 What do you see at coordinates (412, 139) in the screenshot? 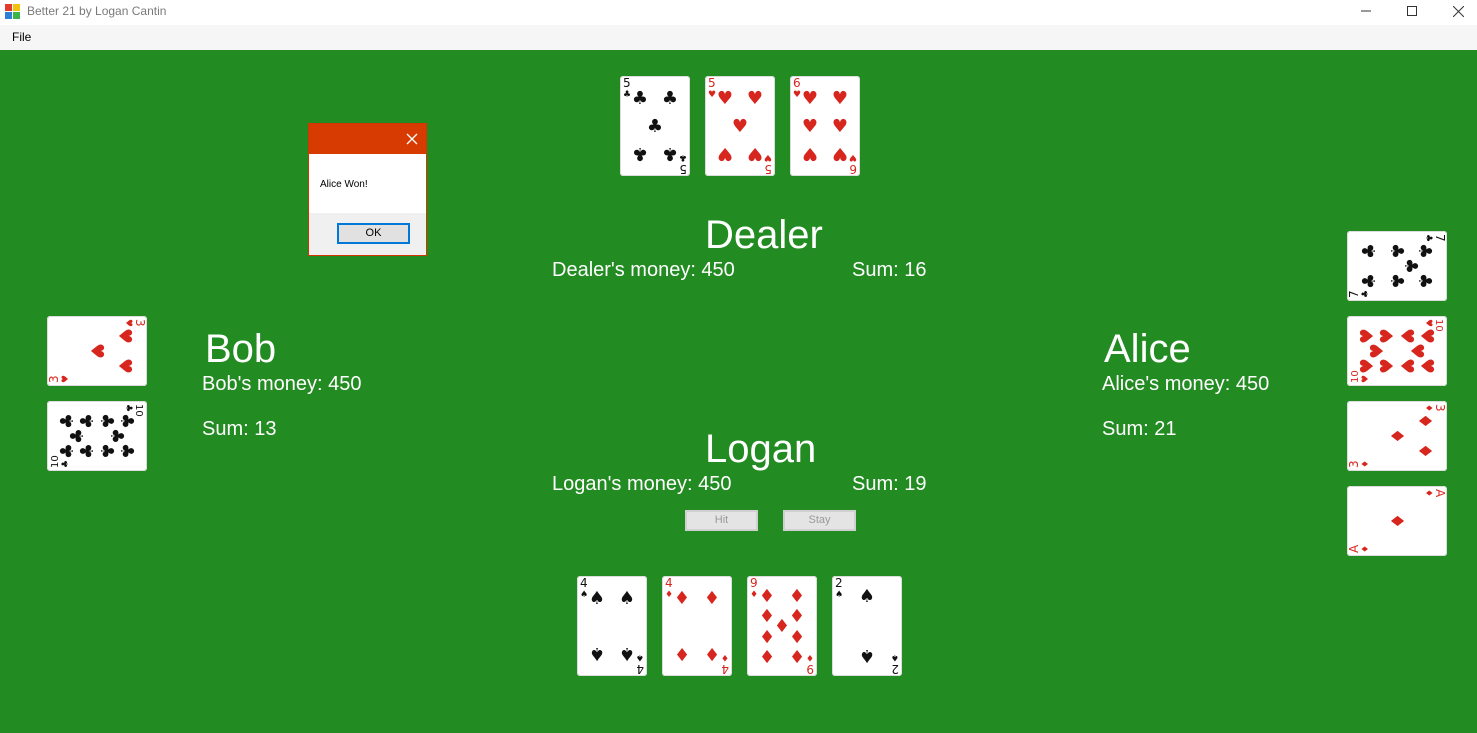
I see `close-icon` at bounding box center [412, 139].